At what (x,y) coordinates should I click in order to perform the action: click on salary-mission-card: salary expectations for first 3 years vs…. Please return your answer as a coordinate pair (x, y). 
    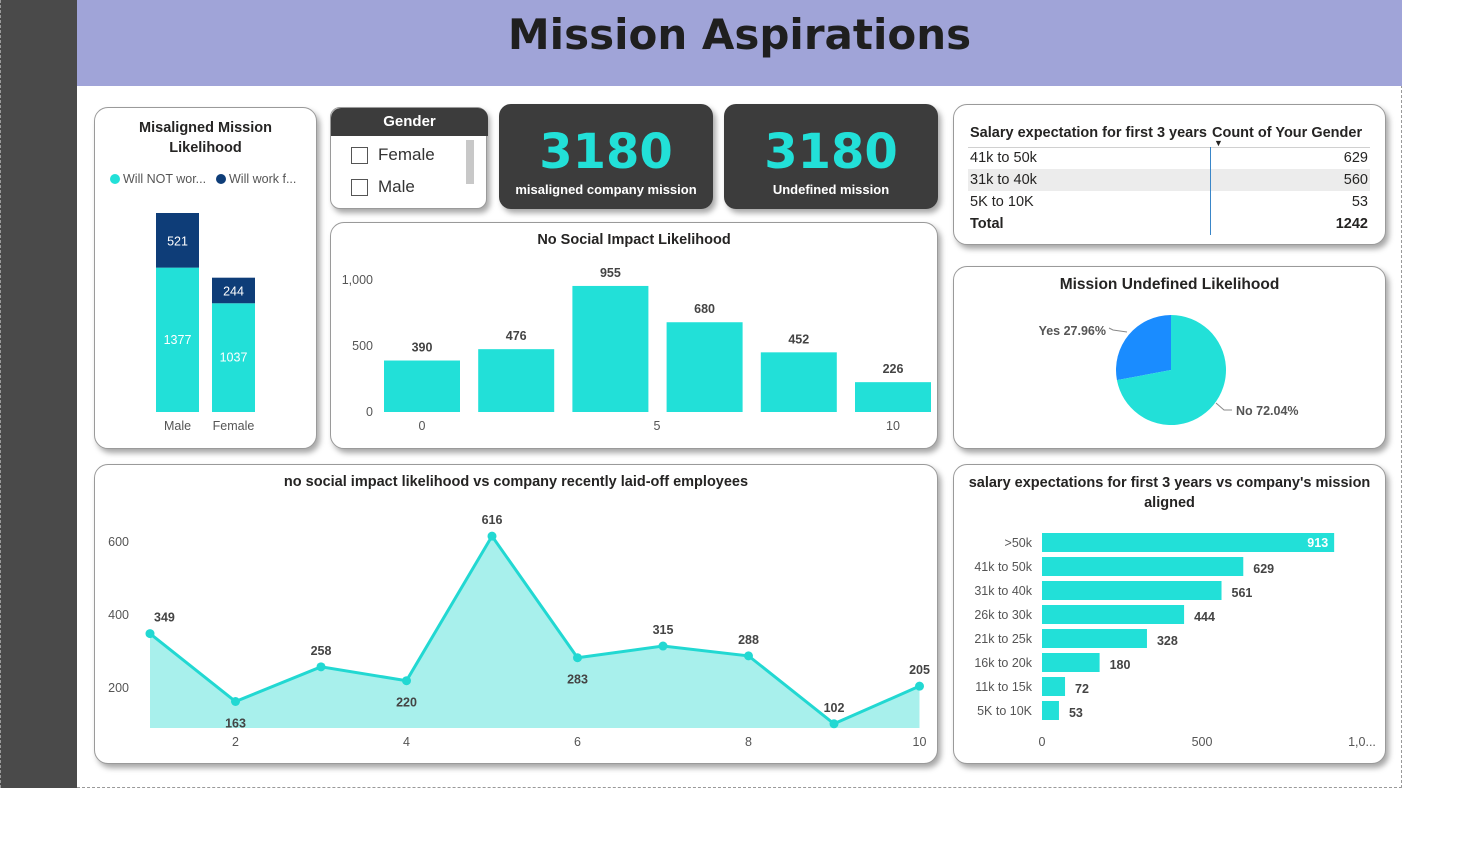
    Looking at the image, I should click on (1169, 614).